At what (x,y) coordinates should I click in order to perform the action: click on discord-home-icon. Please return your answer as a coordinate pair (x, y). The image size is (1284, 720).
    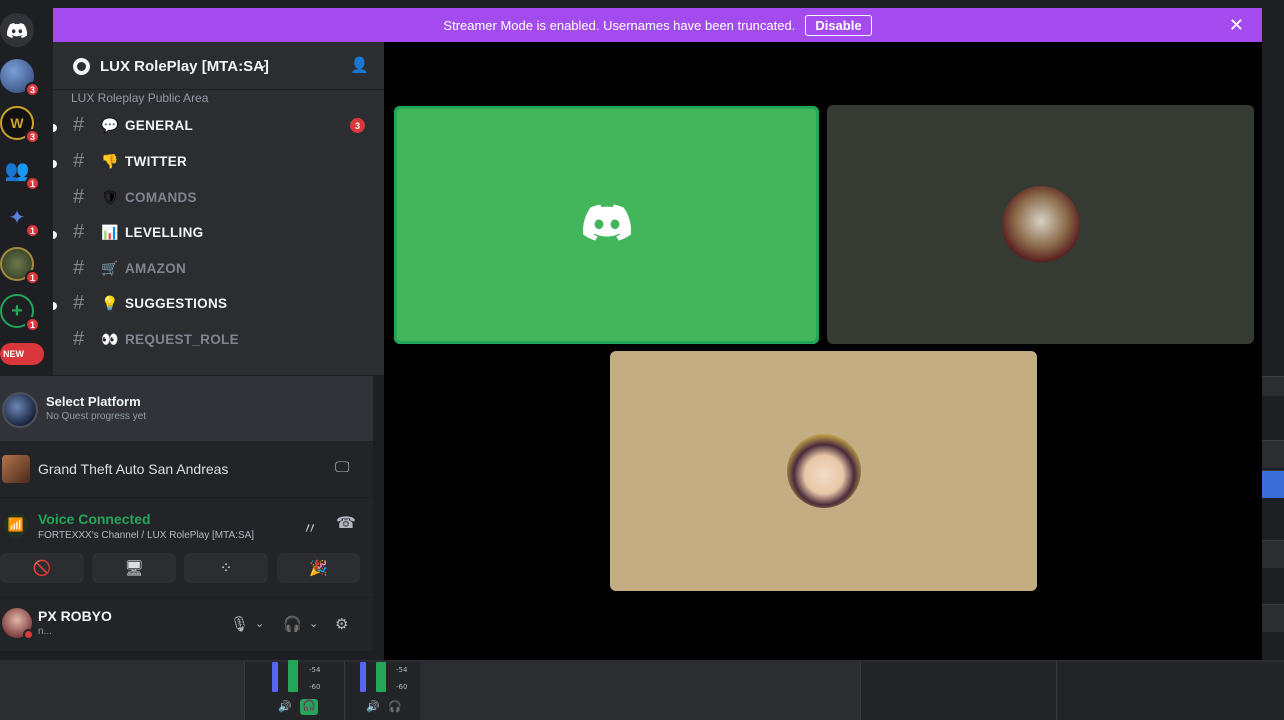
    Looking at the image, I should click on (17, 30).